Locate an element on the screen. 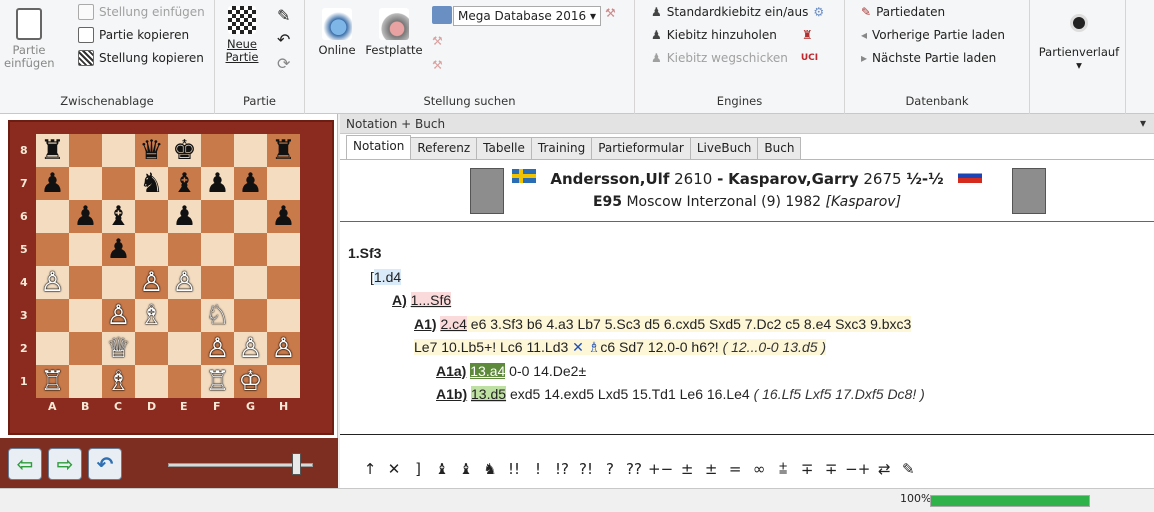 This screenshot has height=512, width=1154. back-button: ⇦ is located at coordinates (25, 464).